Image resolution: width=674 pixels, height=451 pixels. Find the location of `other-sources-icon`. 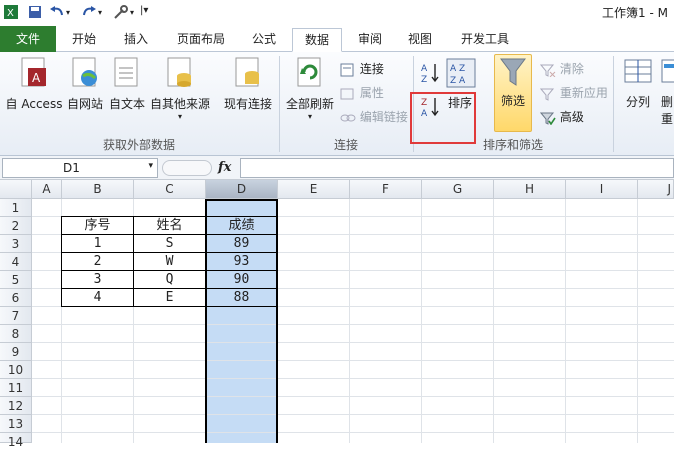

other-sources-icon is located at coordinates (179, 72).